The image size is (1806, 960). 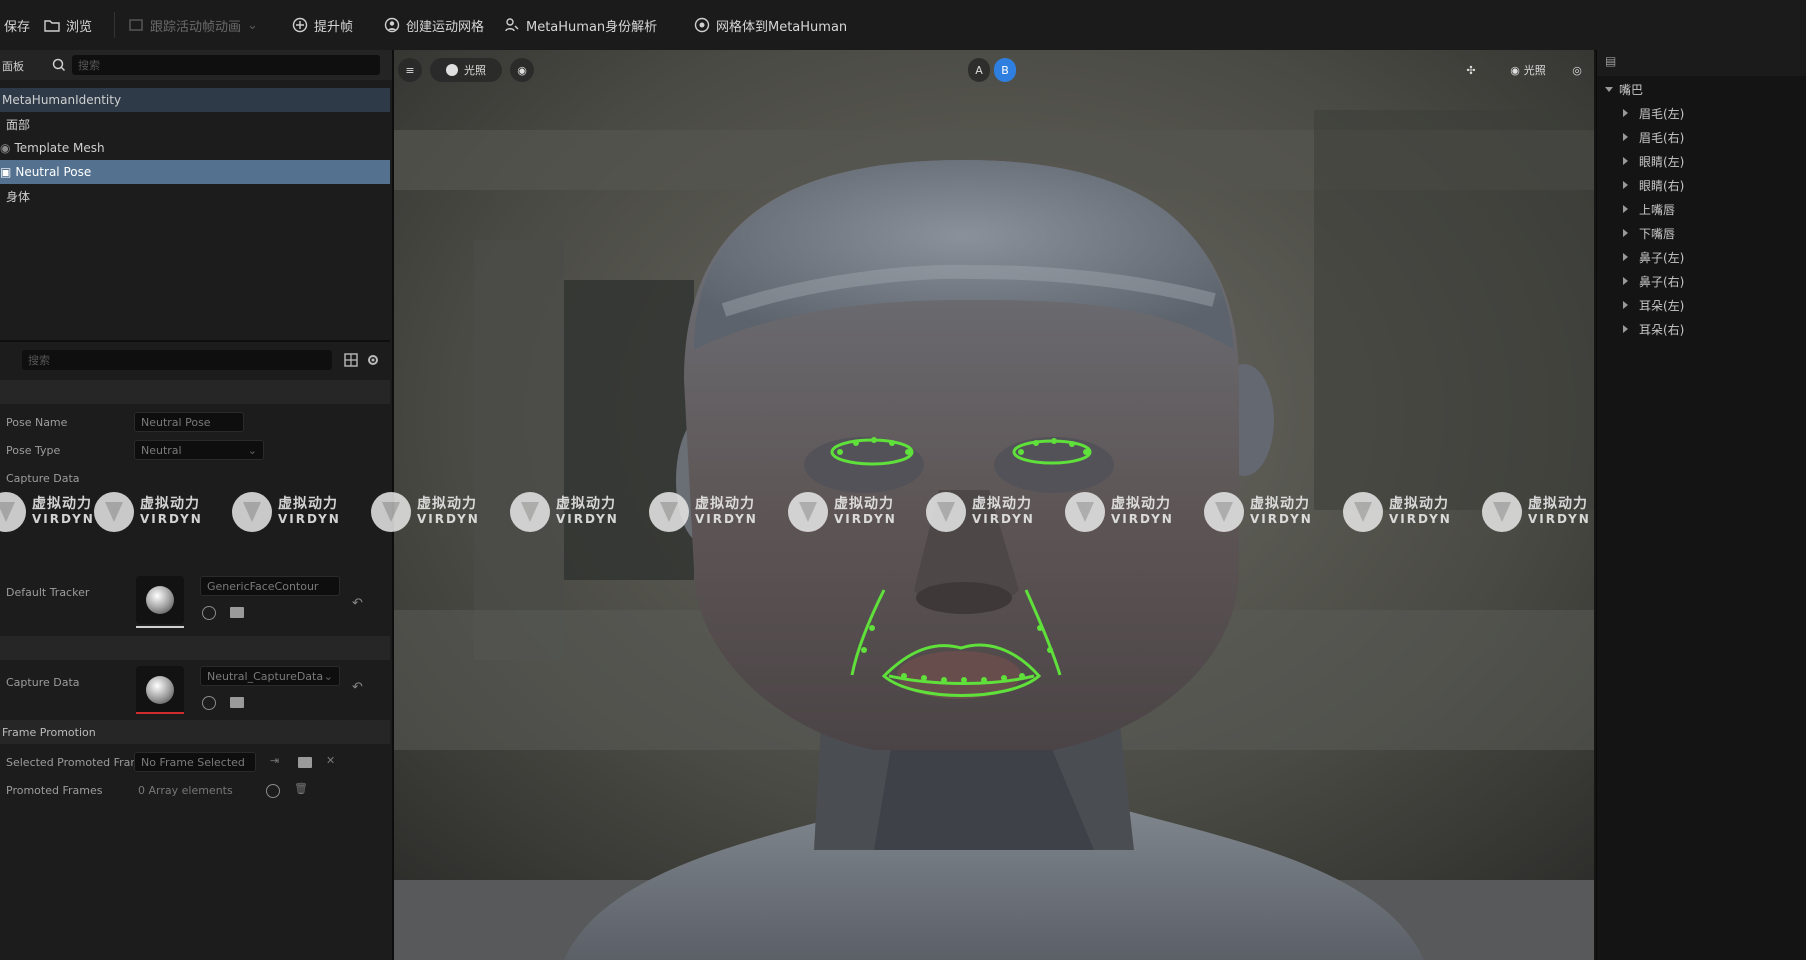 I want to click on add-element-icon, so click(x=273, y=791).